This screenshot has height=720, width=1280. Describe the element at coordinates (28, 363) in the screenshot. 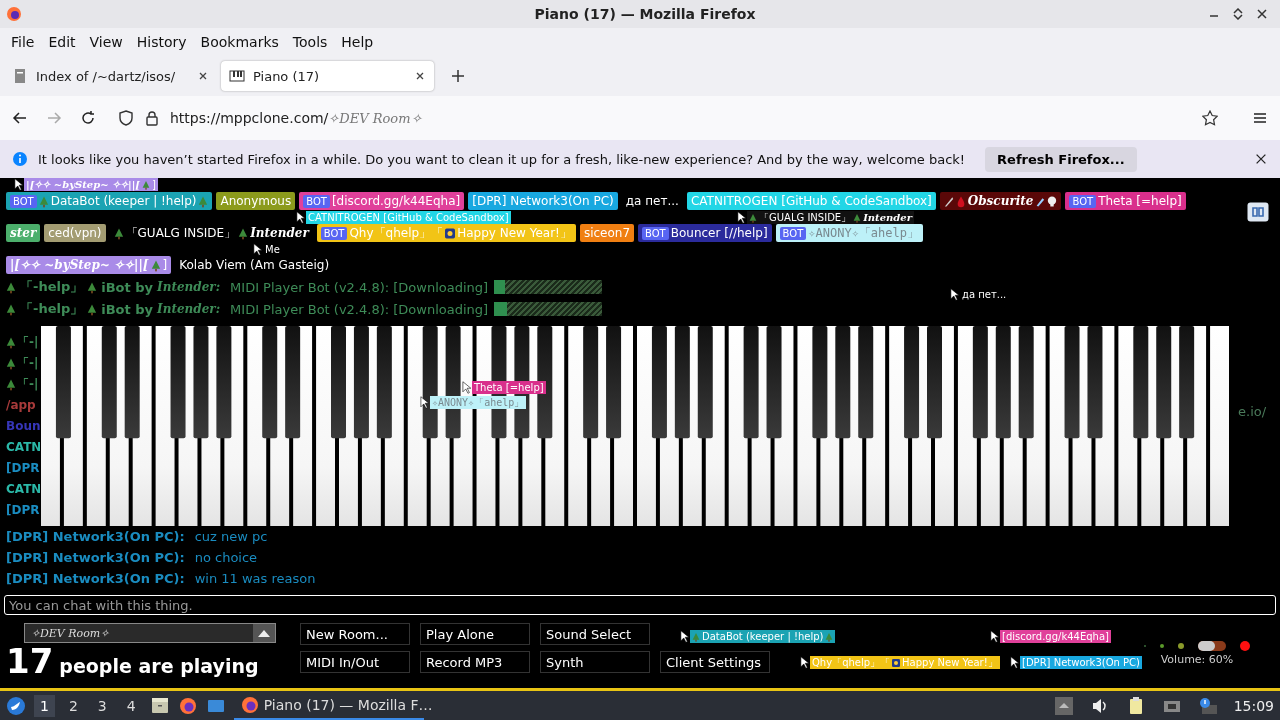

I see `chat-name: 「-|` at that location.